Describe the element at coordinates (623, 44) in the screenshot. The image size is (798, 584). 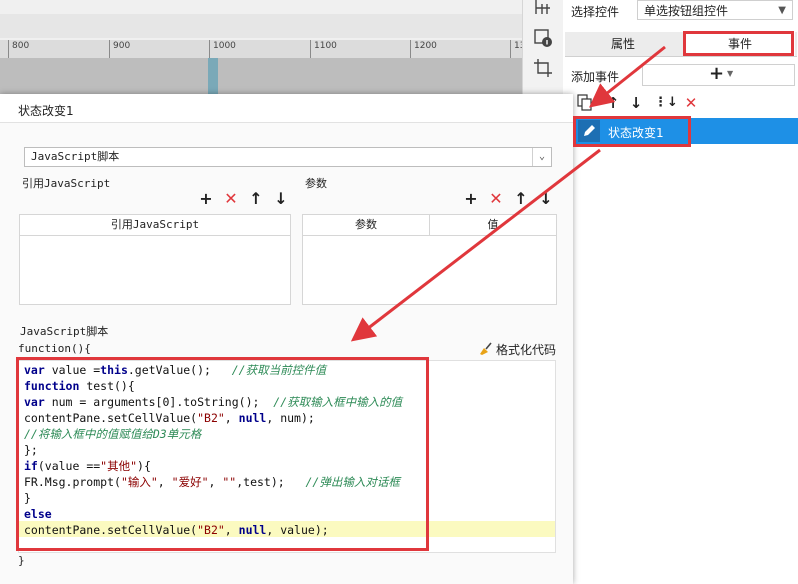
I see `tab-attributes: 属性` at that location.